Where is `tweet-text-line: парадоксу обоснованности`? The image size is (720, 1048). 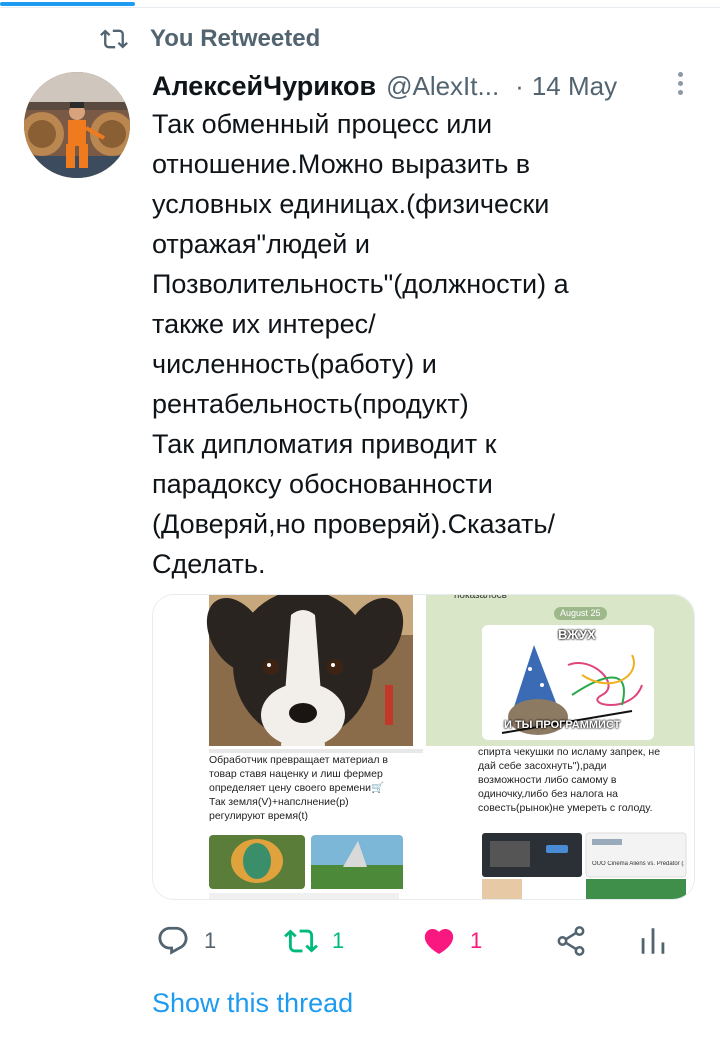 tweet-text-line: парадоксу обоснованности is located at coordinates (322, 484).